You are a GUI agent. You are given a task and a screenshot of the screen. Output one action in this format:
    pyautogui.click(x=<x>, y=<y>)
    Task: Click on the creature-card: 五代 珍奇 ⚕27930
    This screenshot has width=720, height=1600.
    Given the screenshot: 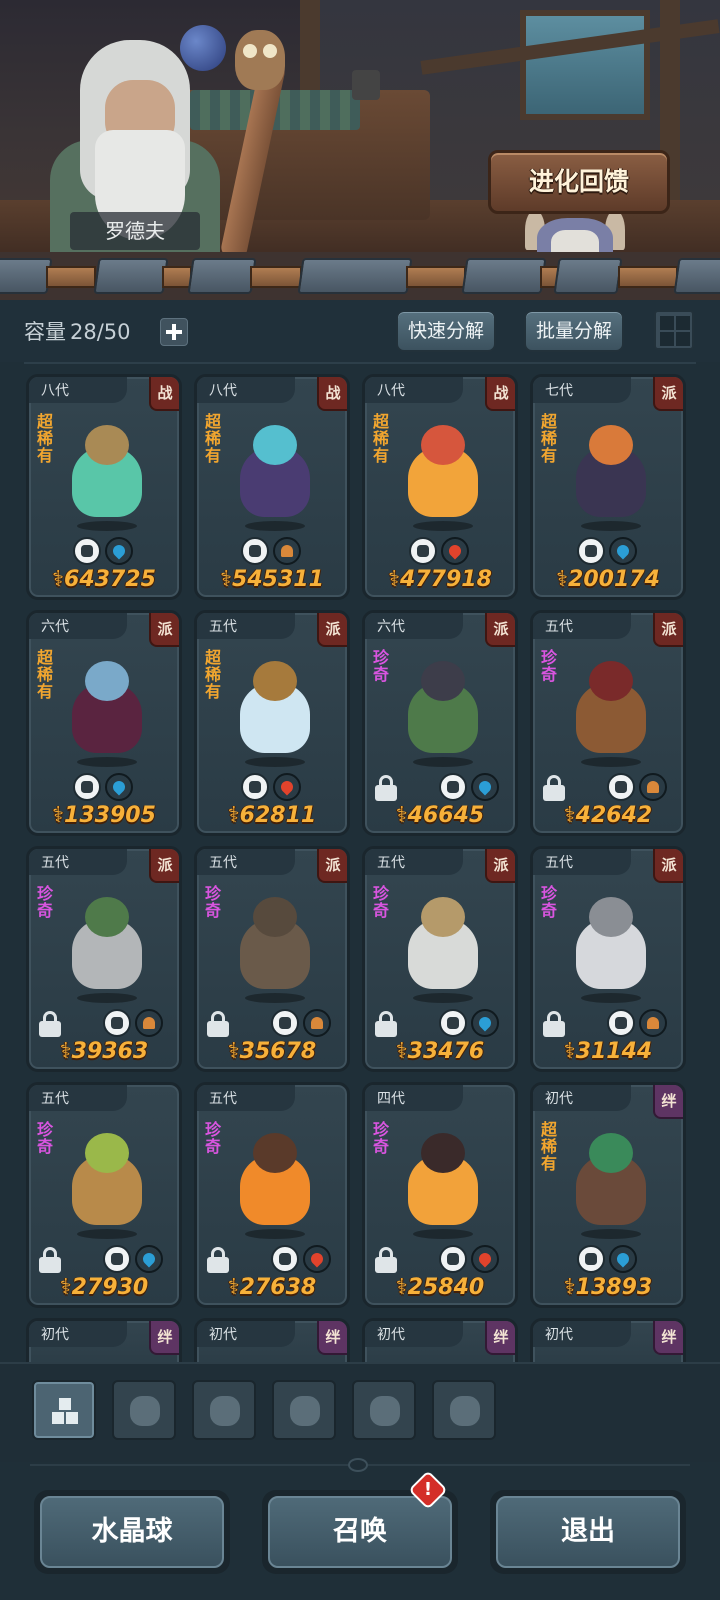 What is the action you would take?
    pyautogui.click(x=104, y=1195)
    